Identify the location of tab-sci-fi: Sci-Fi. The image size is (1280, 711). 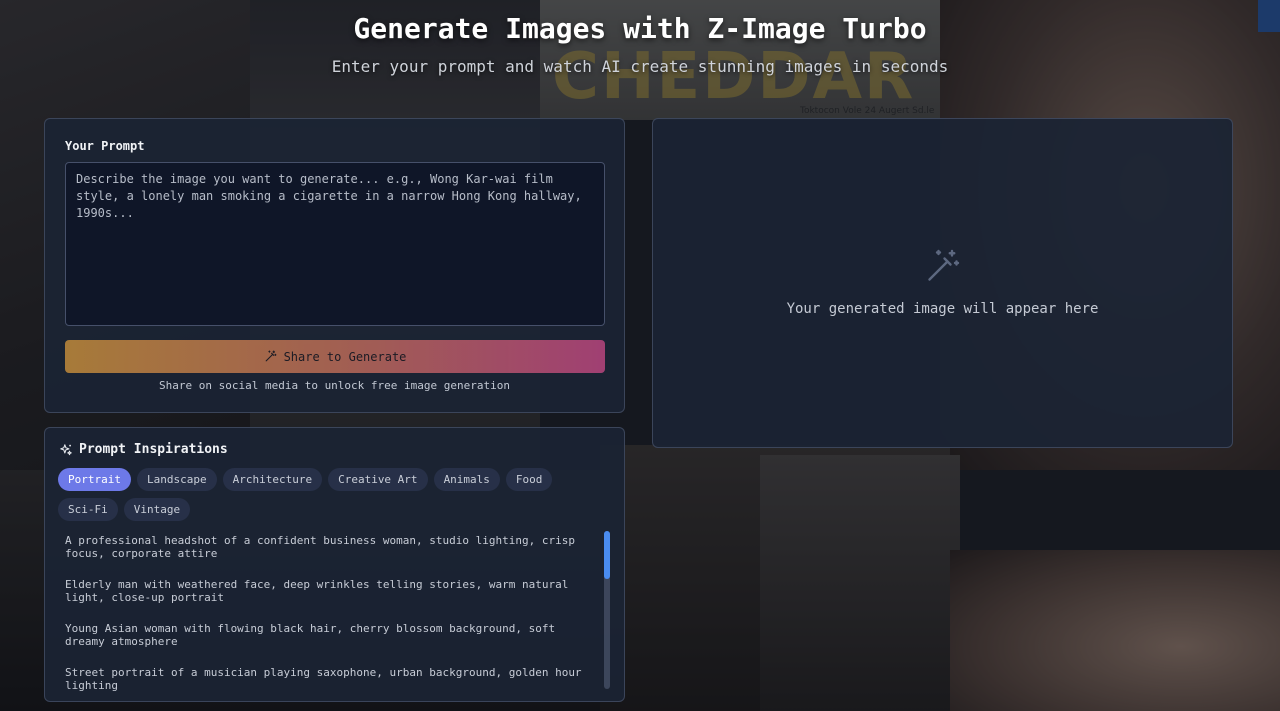
(88, 509).